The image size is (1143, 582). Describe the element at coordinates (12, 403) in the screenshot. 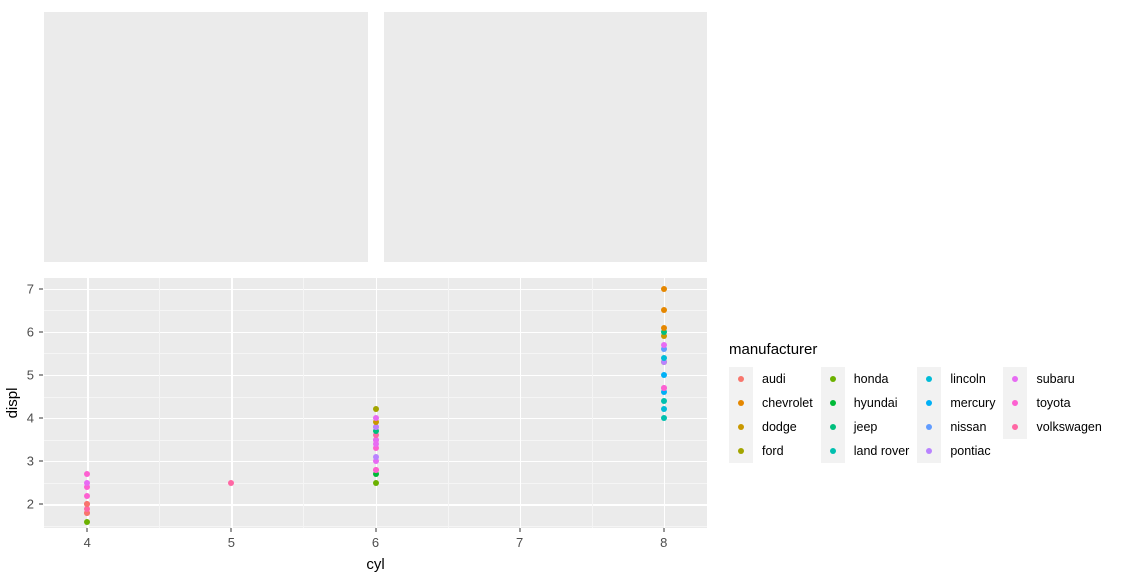

I see `y-axis-title: displ` at that location.